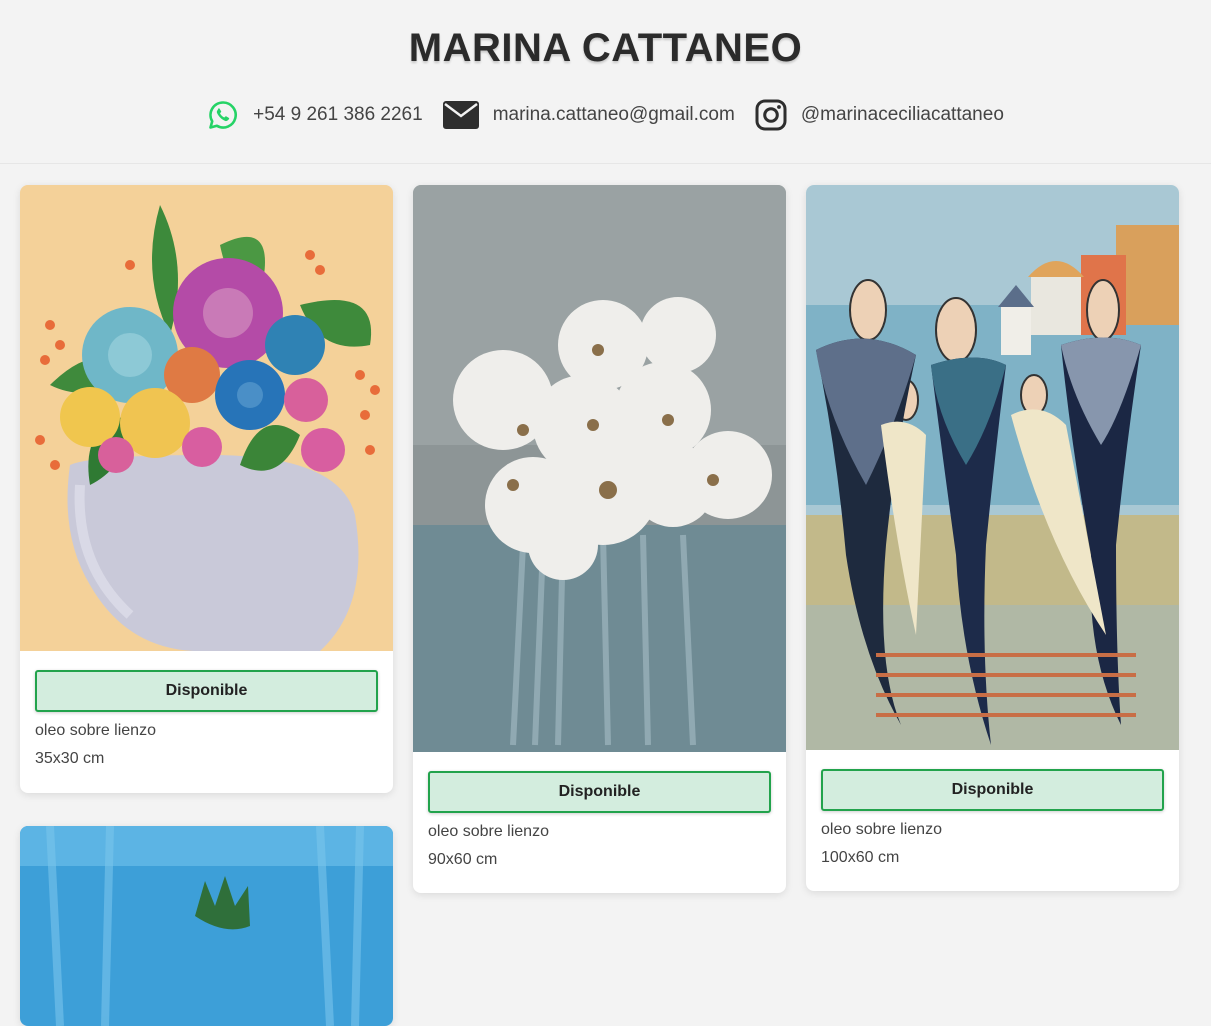 The width and height of the screenshot is (1211, 1026). I want to click on artwork-card, so click(206, 926).